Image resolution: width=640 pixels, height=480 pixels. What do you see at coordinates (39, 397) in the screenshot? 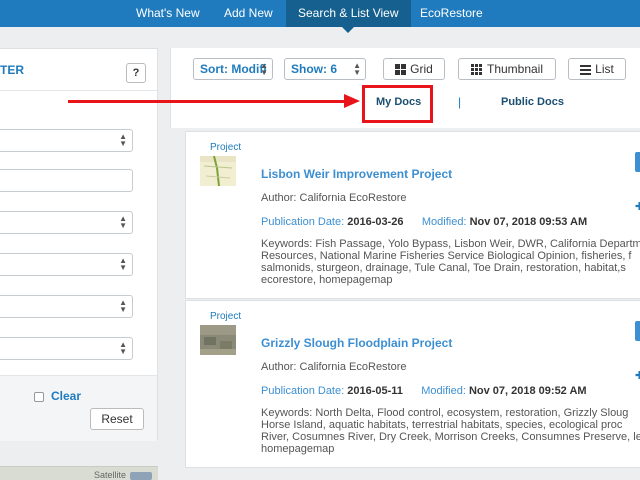
I see `clear-checkbox` at bounding box center [39, 397].